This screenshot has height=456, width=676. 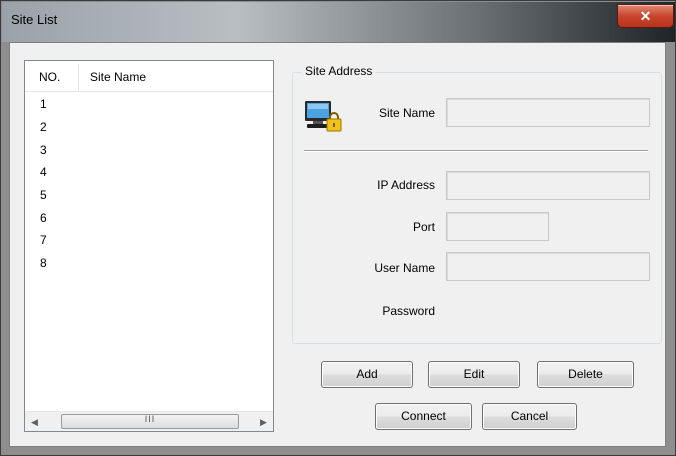 I want to click on horizontal-scrollbar: ◀ III ▶, so click(x=149, y=421).